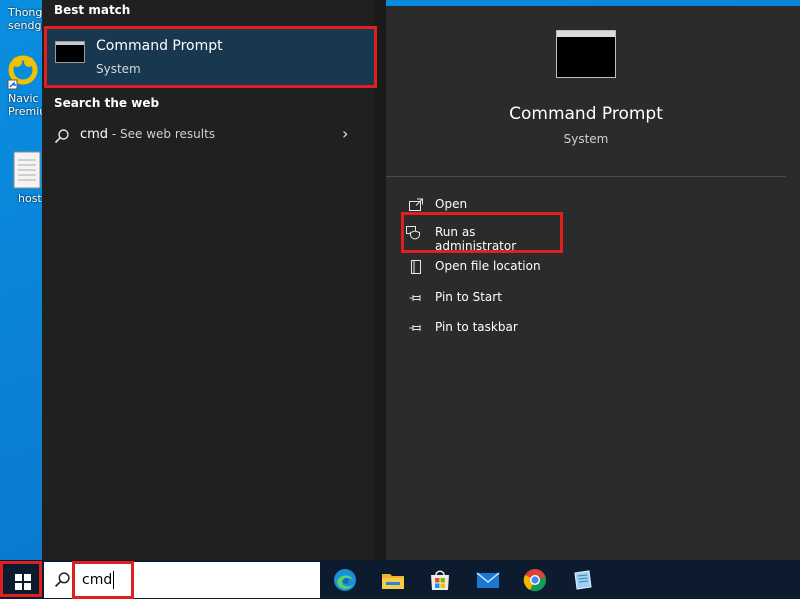 This screenshot has height=599, width=800. Describe the element at coordinates (27, 170) in the screenshot. I see `document-icon` at that location.